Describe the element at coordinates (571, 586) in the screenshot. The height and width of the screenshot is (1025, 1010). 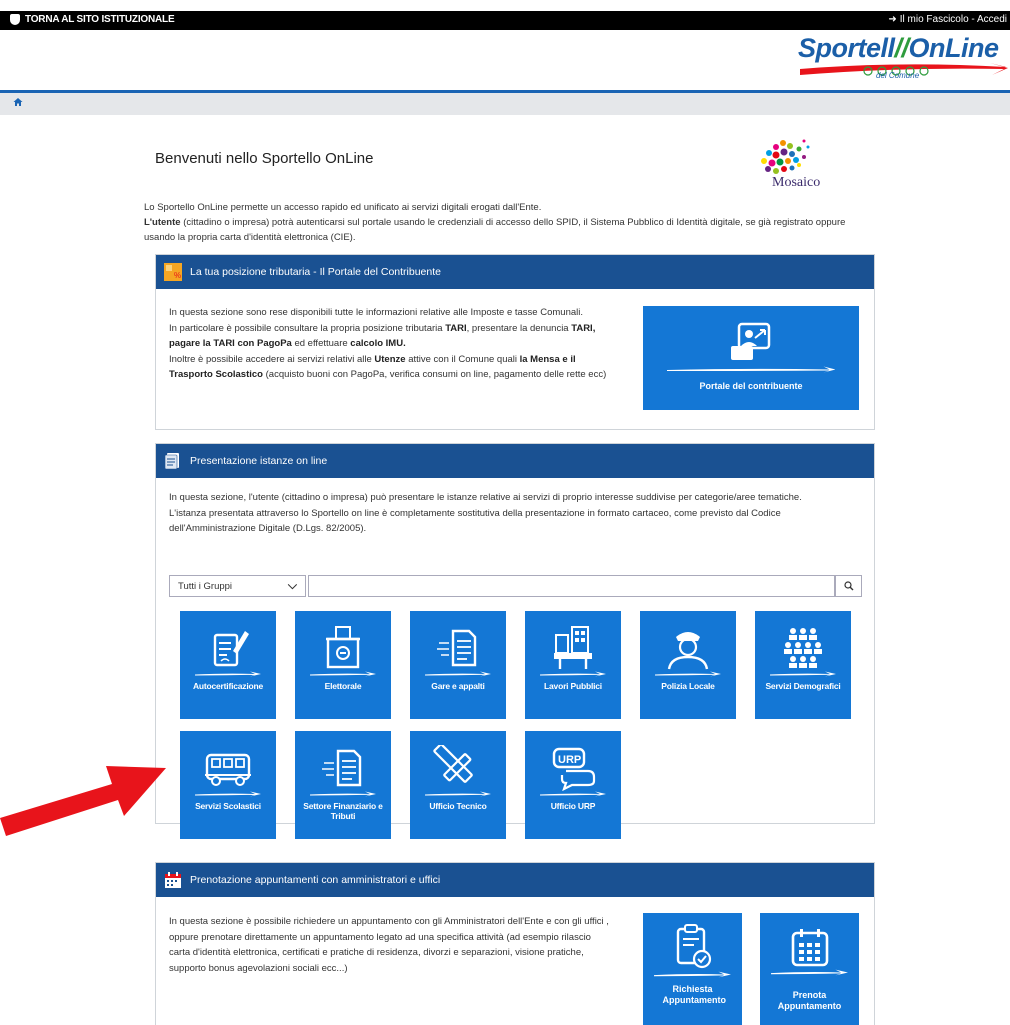
I see `search-input` at that location.